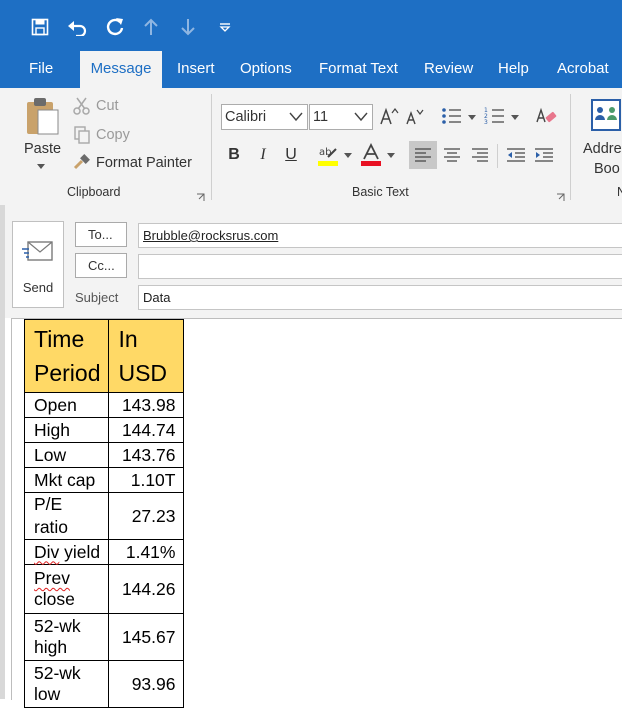 This screenshot has height=708, width=622. Describe the element at coordinates (607, 169) in the screenshot. I see `address-book-button-line2: Boo` at that location.